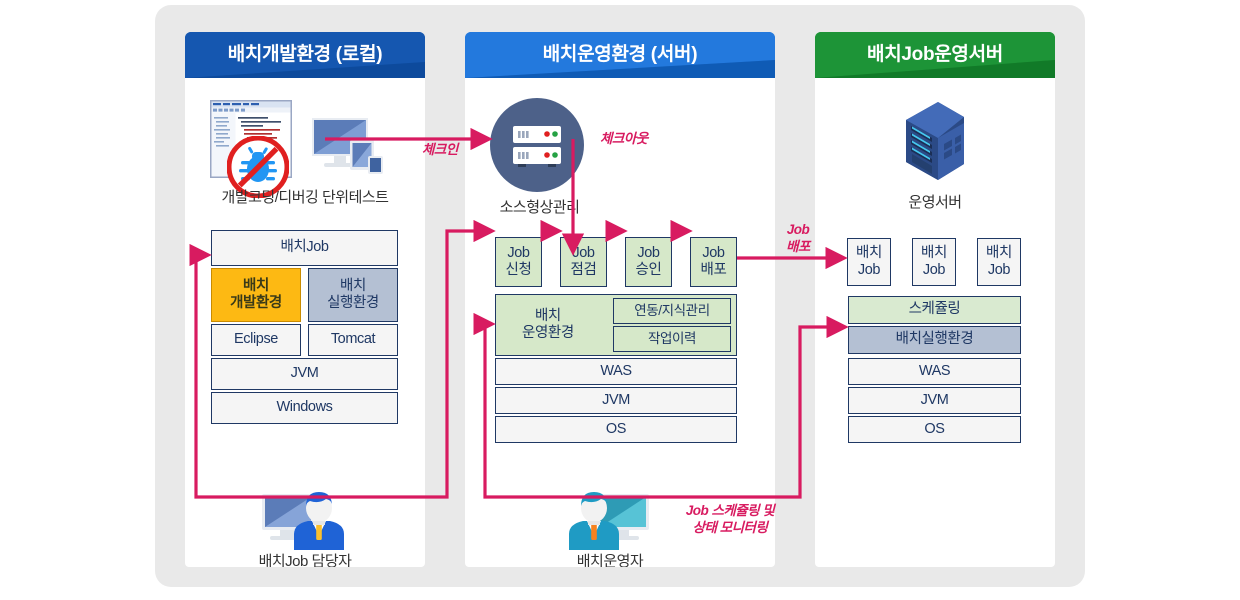  Describe the element at coordinates (672, 339) in the screenshot. I see `box-work-history: 작업이력` at that location.